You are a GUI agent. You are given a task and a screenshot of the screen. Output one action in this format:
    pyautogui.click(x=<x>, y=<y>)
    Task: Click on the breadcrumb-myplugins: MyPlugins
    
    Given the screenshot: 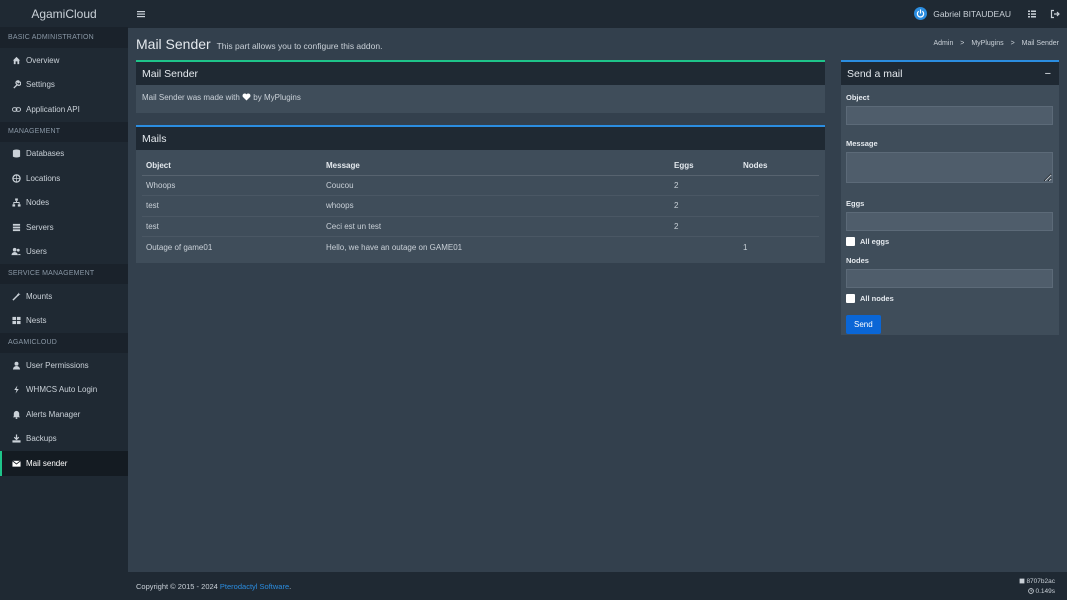 What is the action you would take?
    pyautogui.click(x=987, y=43)
    